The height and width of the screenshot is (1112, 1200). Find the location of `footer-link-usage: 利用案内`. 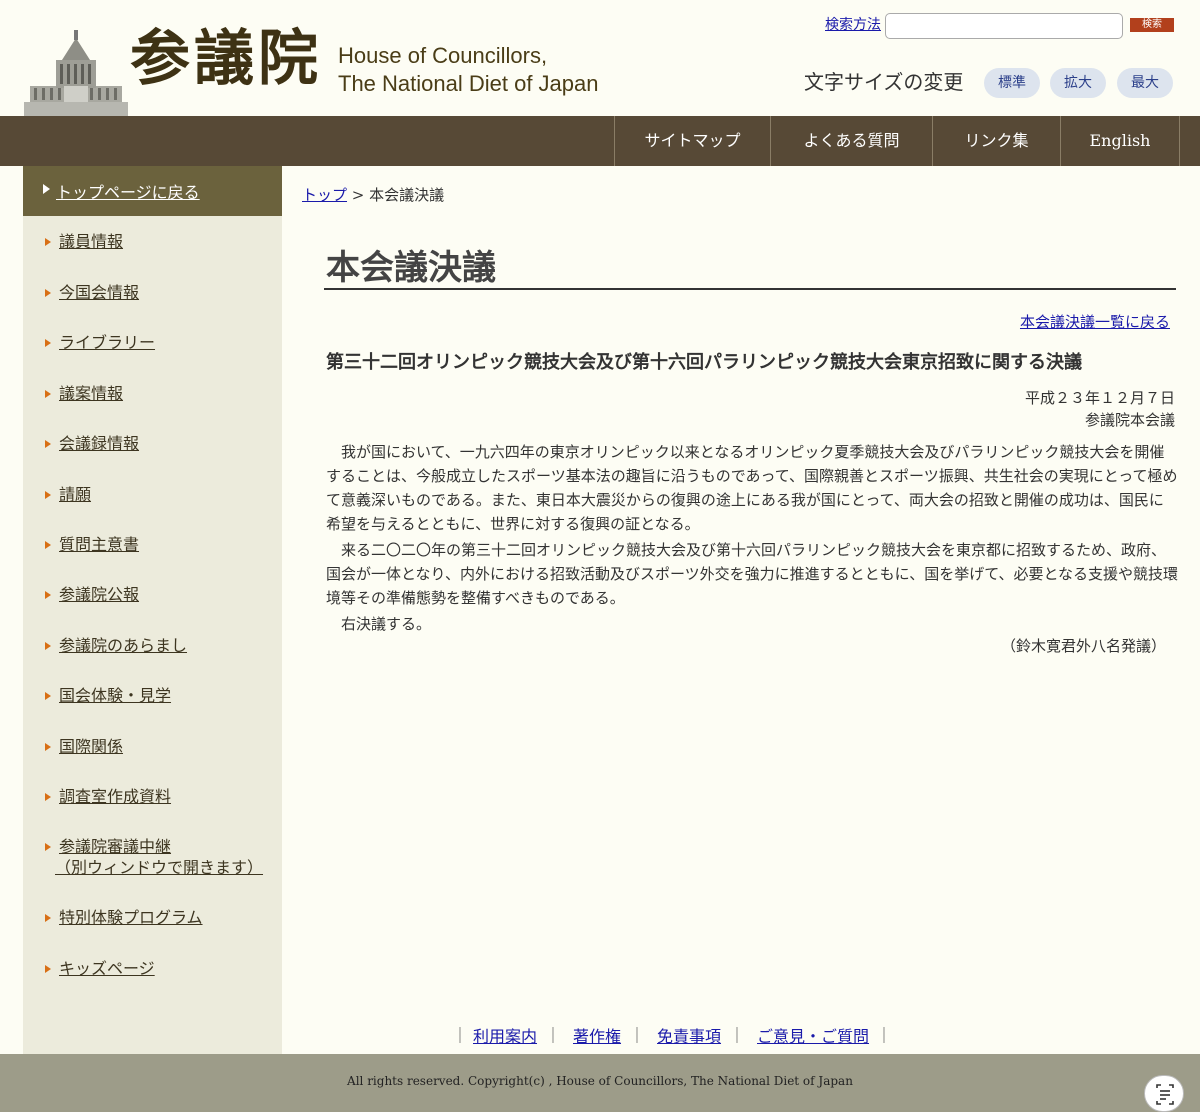

footer-link-usage: 利用案内 is located at coordinates (505, 1035).